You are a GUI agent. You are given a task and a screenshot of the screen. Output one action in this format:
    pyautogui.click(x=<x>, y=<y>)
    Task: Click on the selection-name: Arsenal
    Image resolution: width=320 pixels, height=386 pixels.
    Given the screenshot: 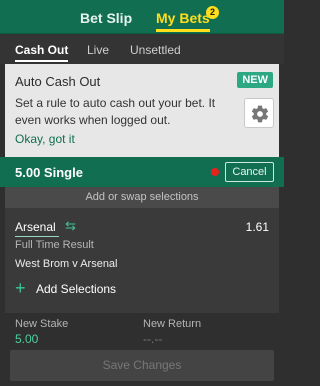 What is the action you would take?
    pyautogui.click(x=35, y=227)
    